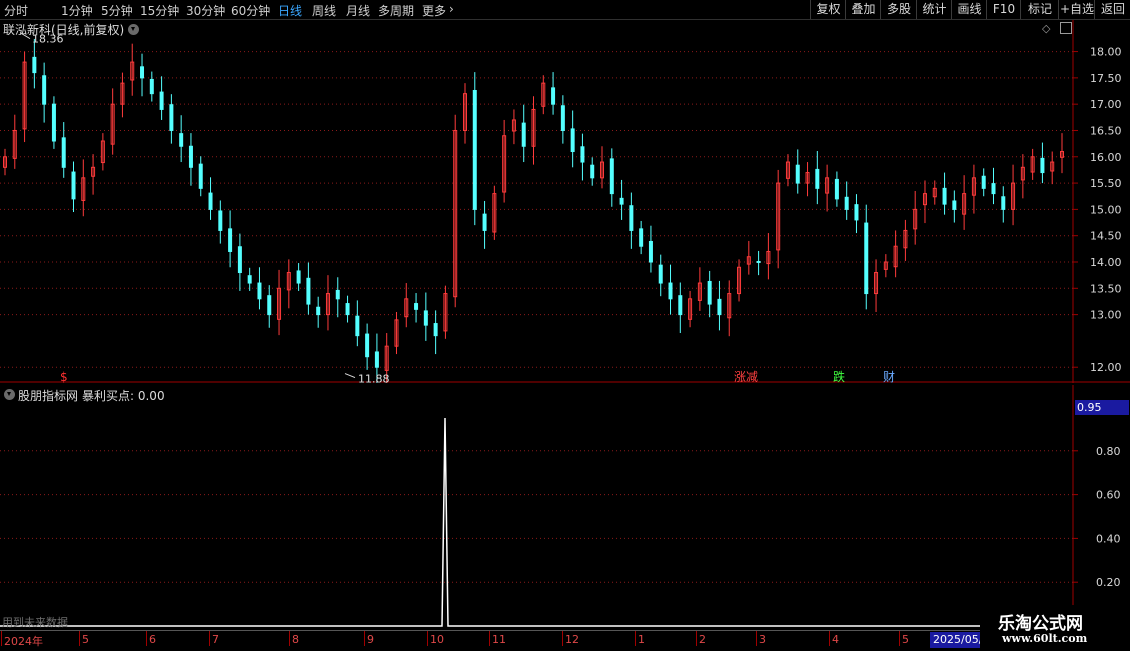 This screenshot has height=651, width=1130. What do you see at coordinates (969, 9) in the screenshot?
I see `toolbar-button-4: 画线` at bounding box center [969, 9].